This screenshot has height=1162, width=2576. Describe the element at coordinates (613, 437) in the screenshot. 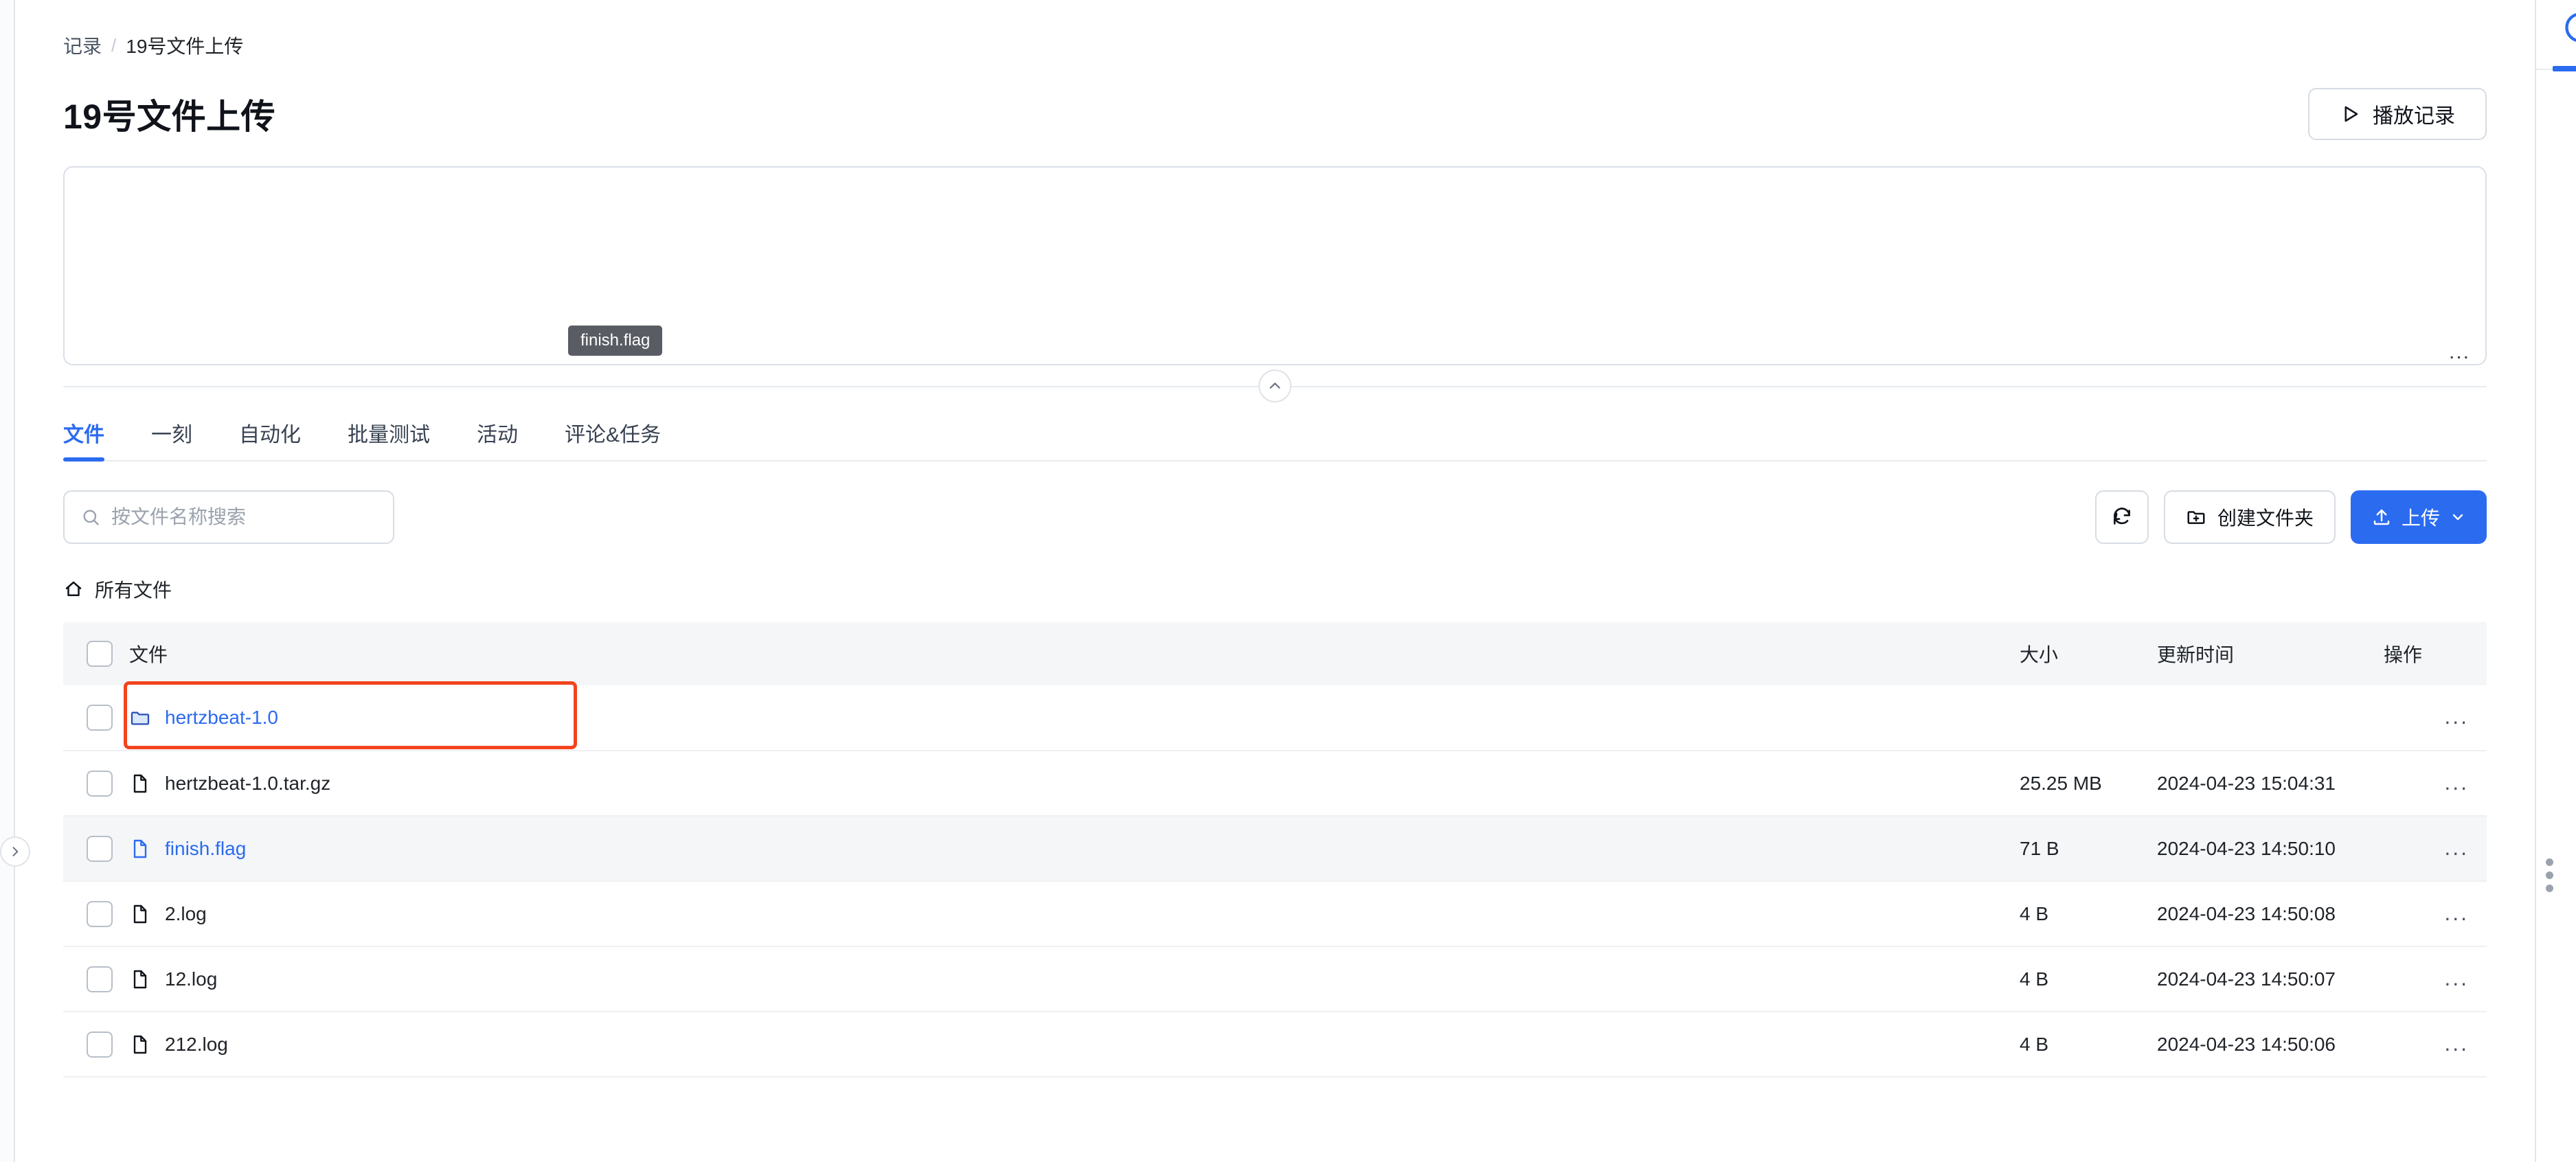

I see `tab-item: 评论&任务` at that location.